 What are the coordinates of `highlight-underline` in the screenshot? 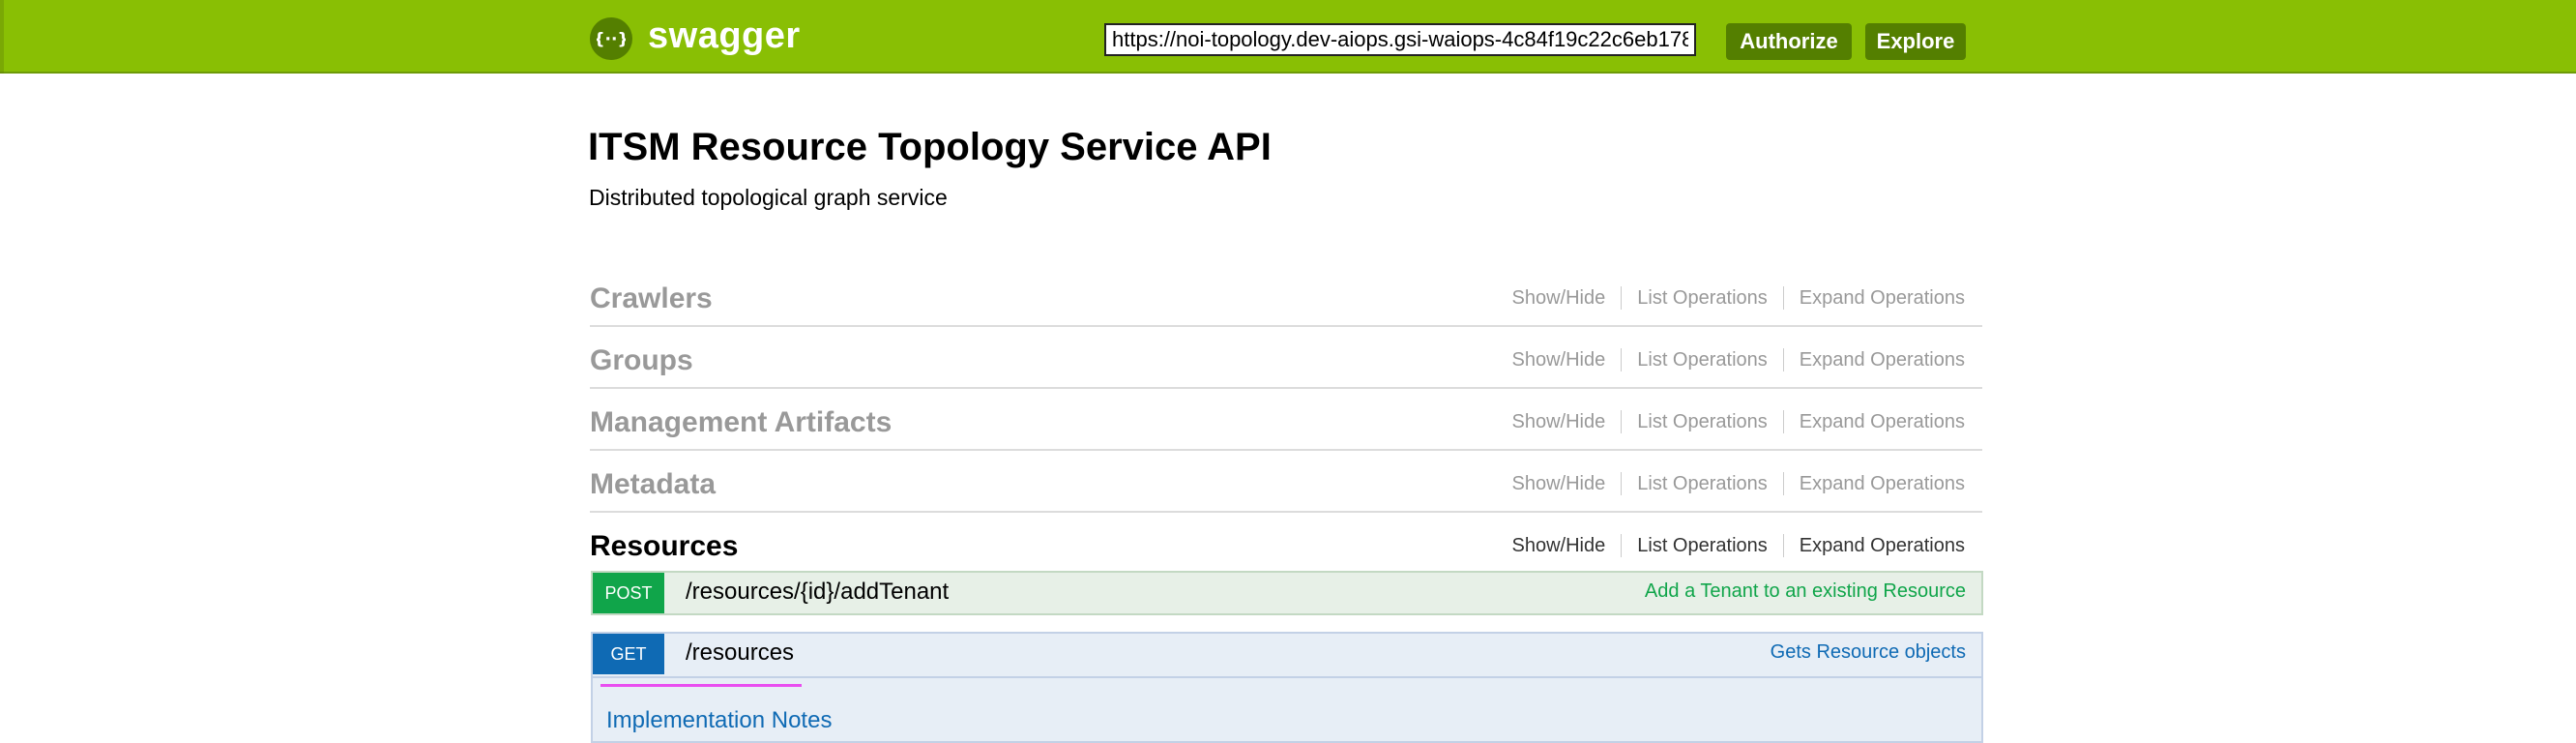 It's located at (701, 685).